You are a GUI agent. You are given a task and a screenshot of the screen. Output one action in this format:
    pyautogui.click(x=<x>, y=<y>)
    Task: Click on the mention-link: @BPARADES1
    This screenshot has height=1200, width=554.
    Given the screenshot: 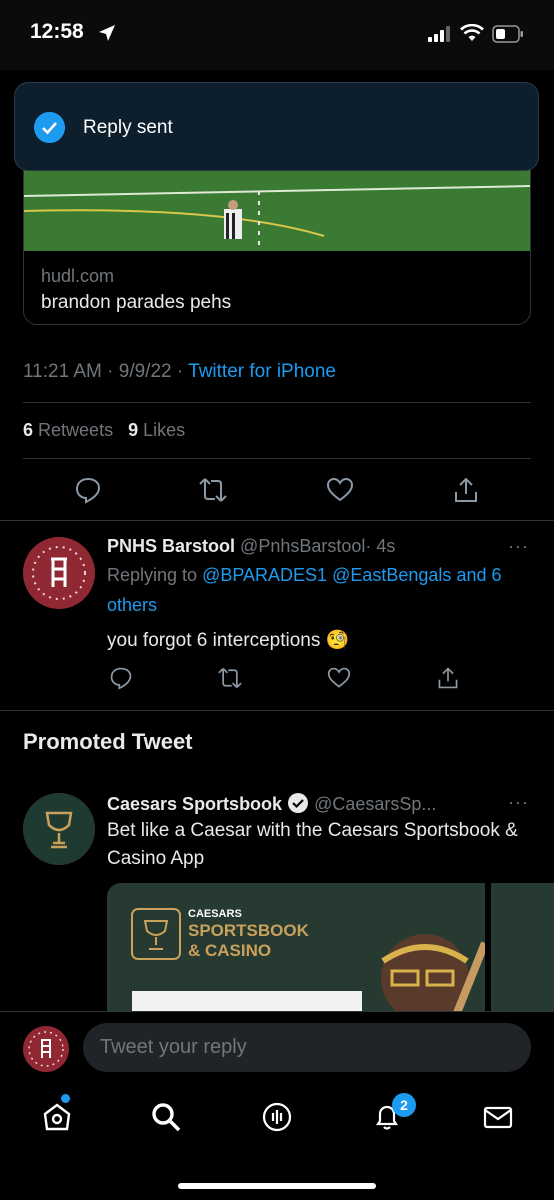 What is the action you would take?
    pyautogui.click(x=264, y=575)
    